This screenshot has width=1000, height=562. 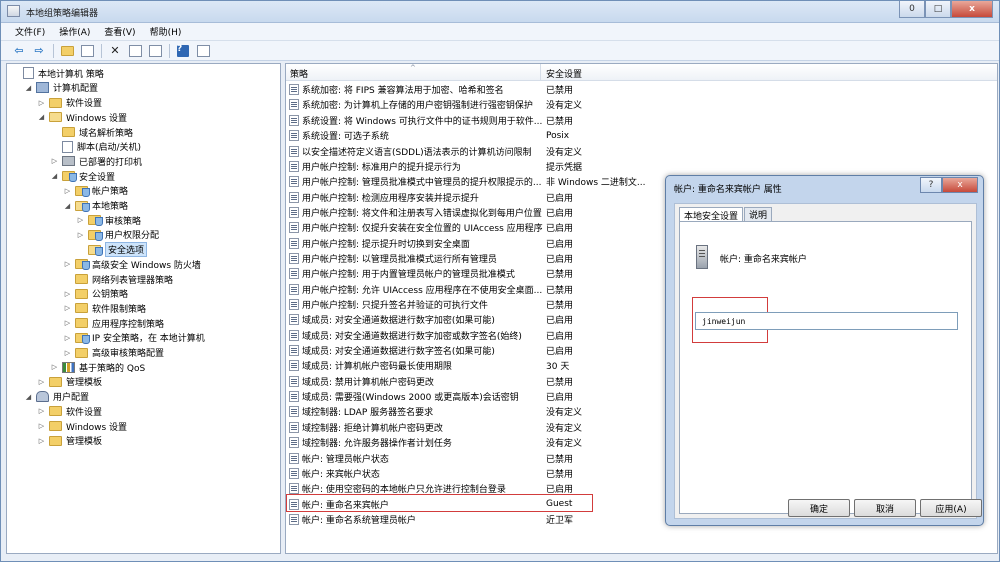 I want to click on tree-item: 本地计算机 策略, so click(x=57, y=73).